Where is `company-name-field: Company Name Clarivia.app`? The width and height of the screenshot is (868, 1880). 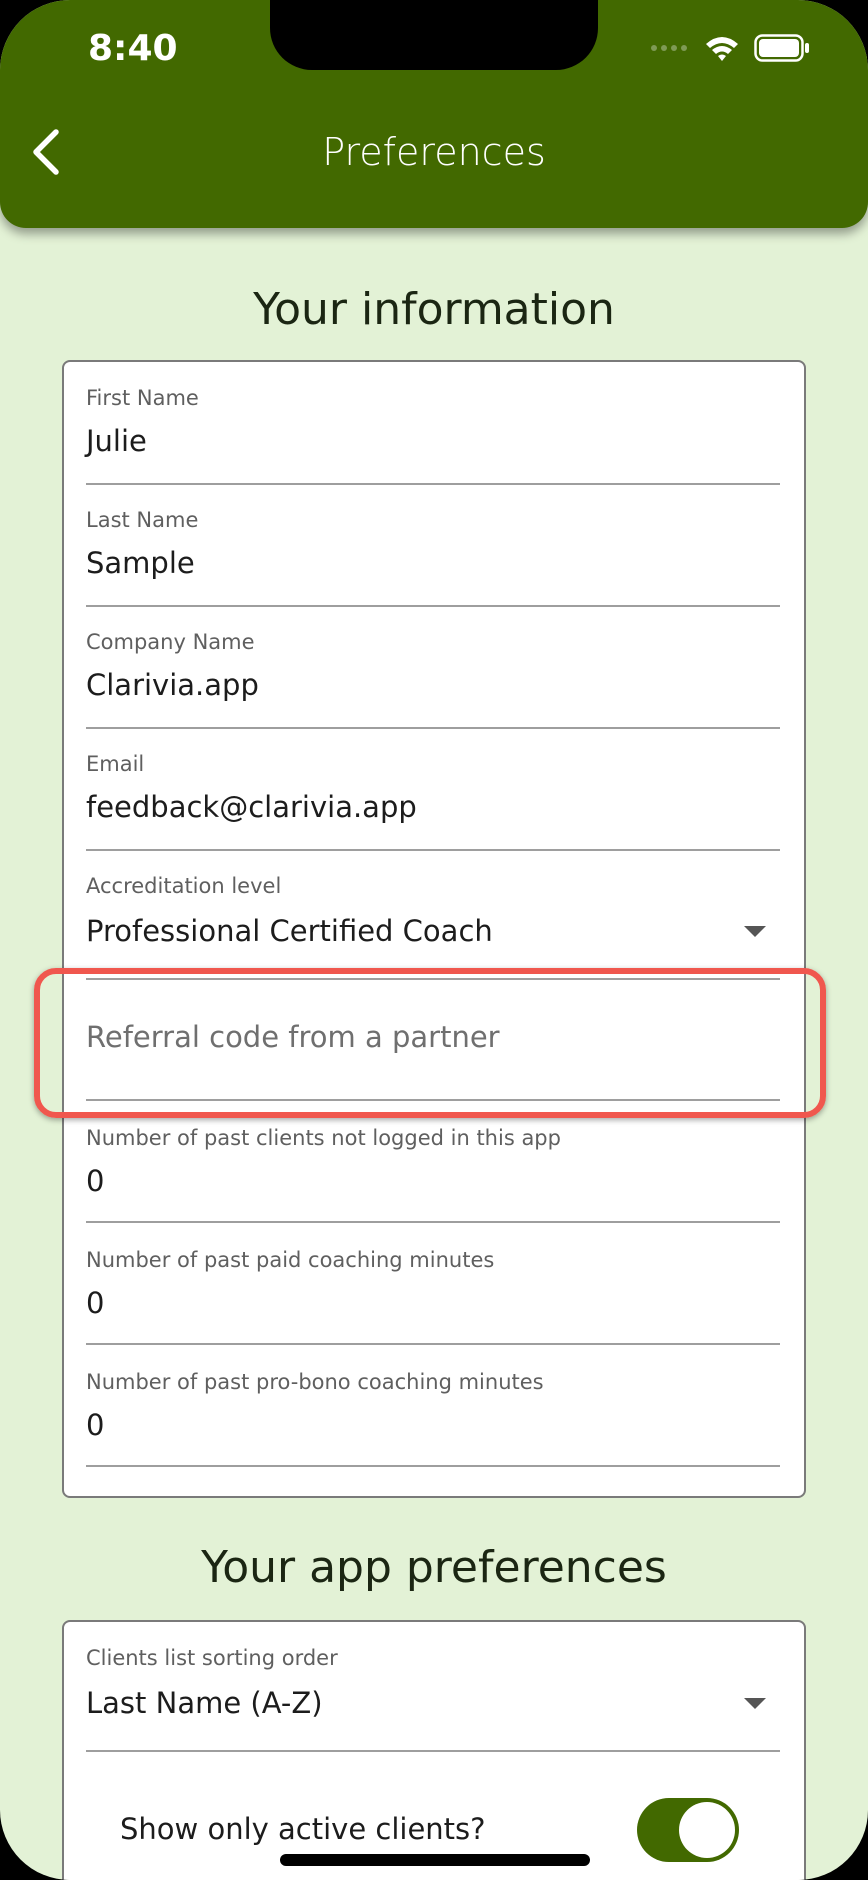 company-name-field: Company Name Clarivia.app is located at coordinates (433, 679).